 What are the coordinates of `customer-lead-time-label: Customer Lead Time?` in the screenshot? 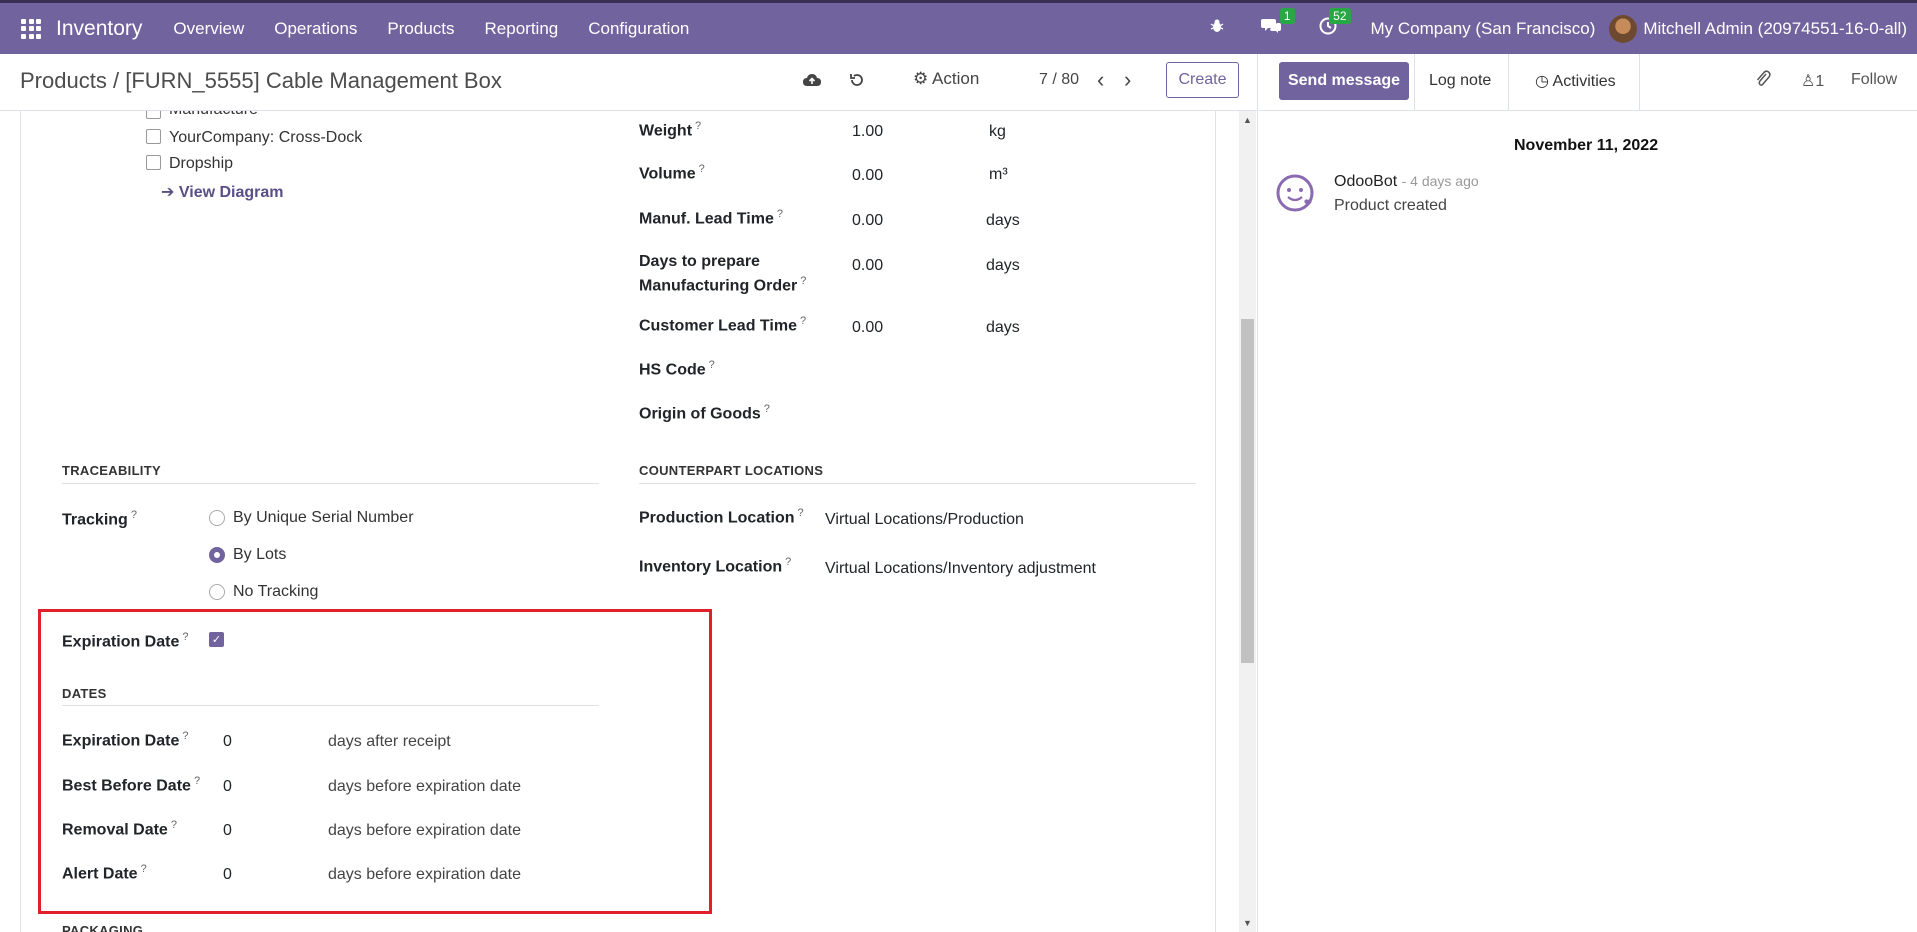 It's located at (723, 325).